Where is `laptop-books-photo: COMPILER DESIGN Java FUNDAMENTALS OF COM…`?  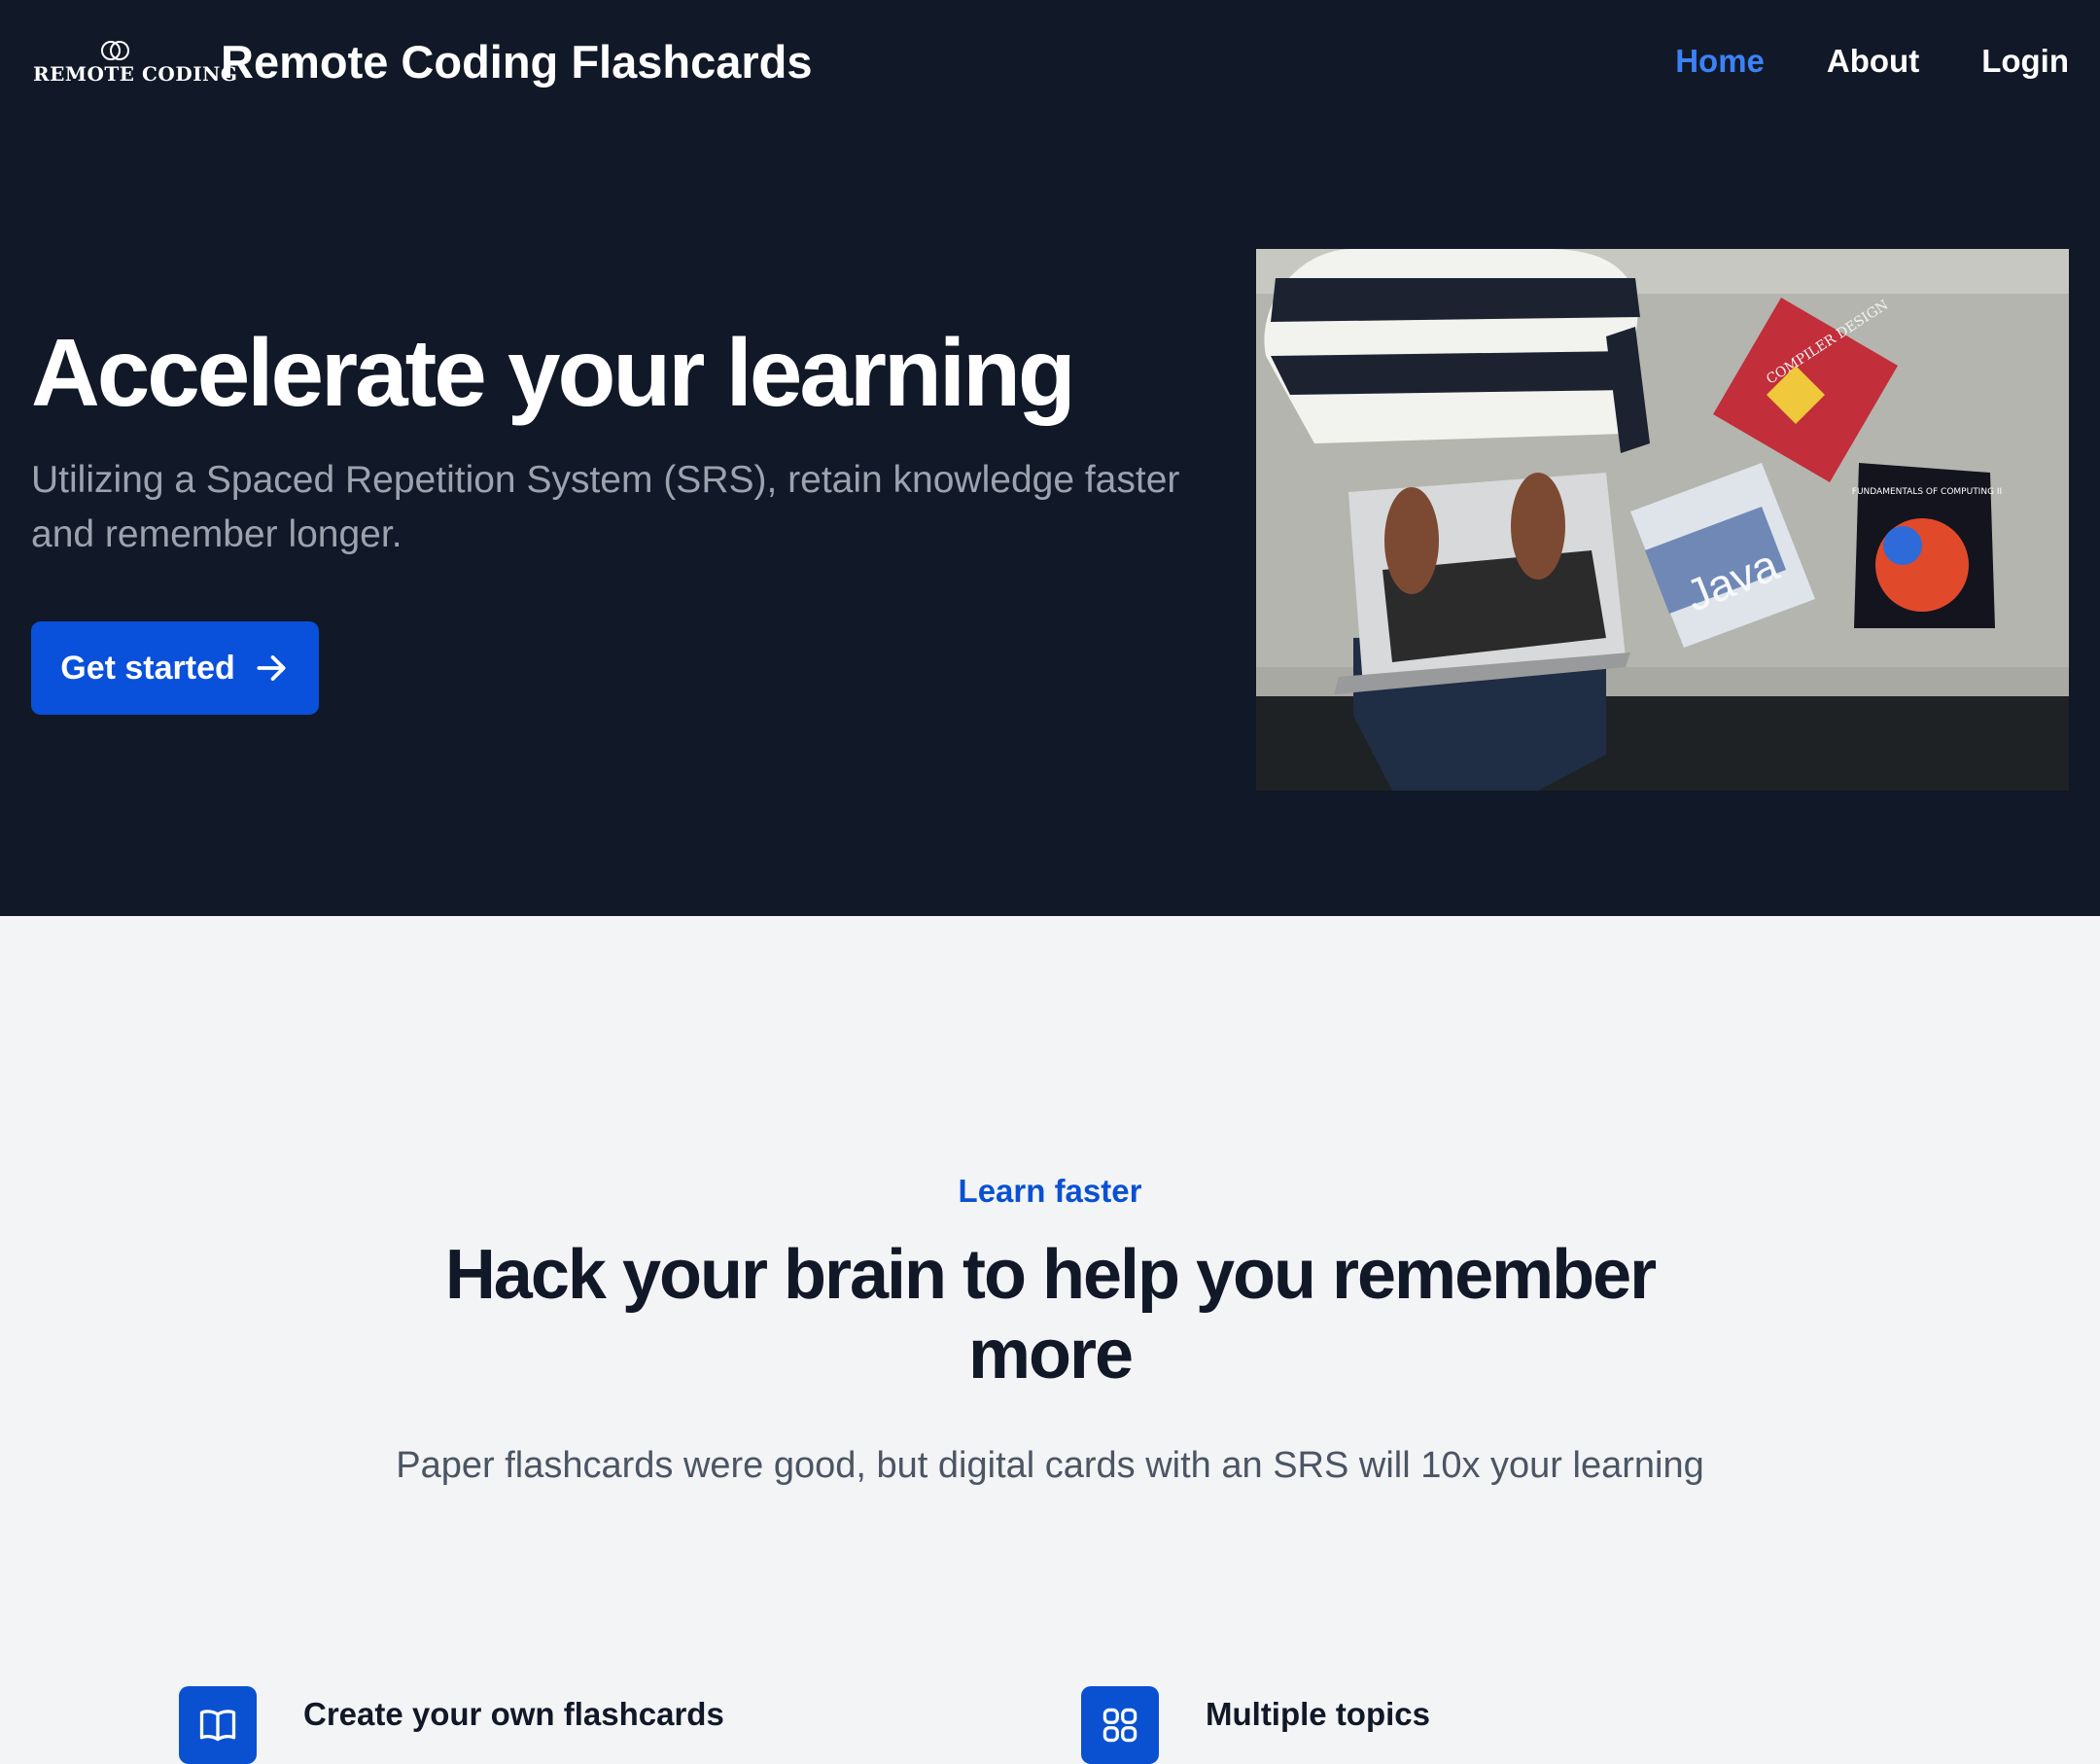
laptop-books-photo: COMPILER DESIGN Java FUNDAMENTALS OF COM… is located at coordinates (1662, 520).